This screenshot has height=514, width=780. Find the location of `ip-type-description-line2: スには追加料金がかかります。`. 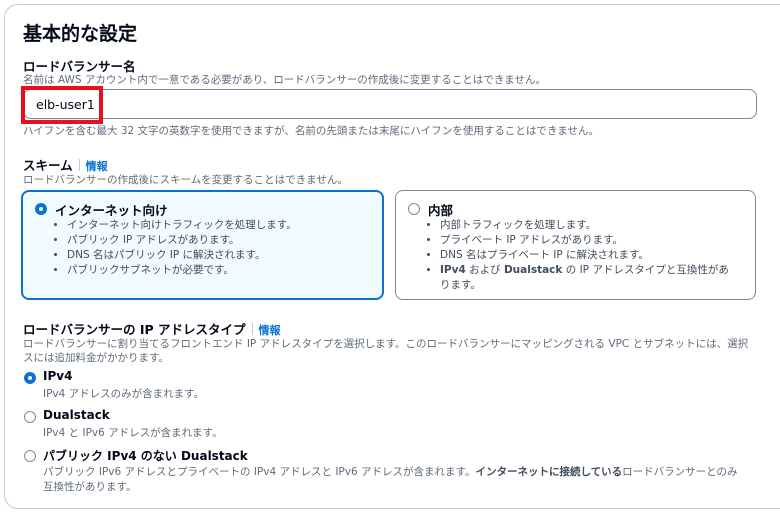

ip-type-description-line2: スには追加料金がかかります。 is located at coordinates (96, 358).